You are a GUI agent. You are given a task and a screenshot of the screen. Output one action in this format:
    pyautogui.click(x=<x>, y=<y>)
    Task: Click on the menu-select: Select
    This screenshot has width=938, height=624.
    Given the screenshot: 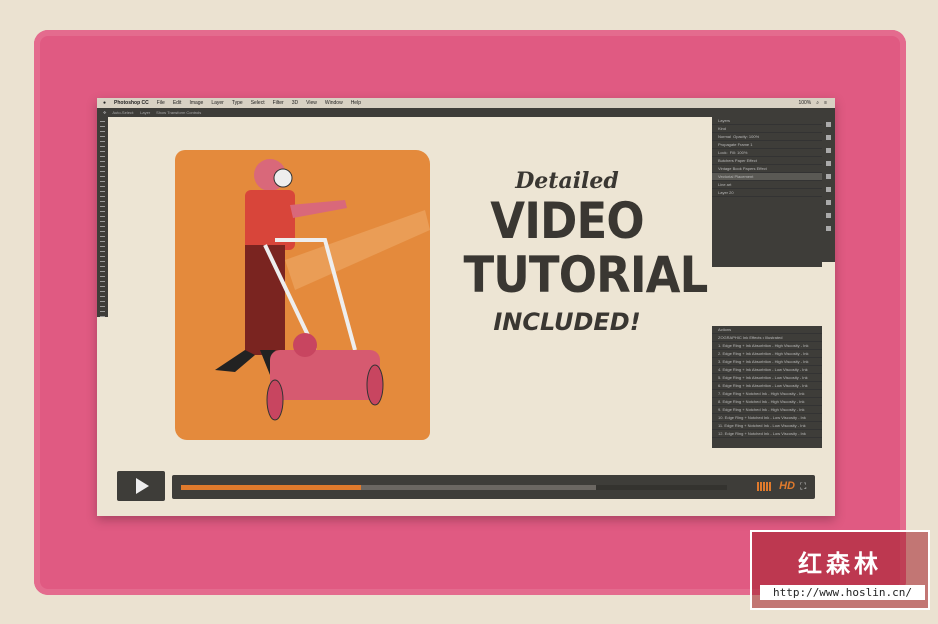 What is the action you would take?
    pyautogui.click(x=258, y=103)
    